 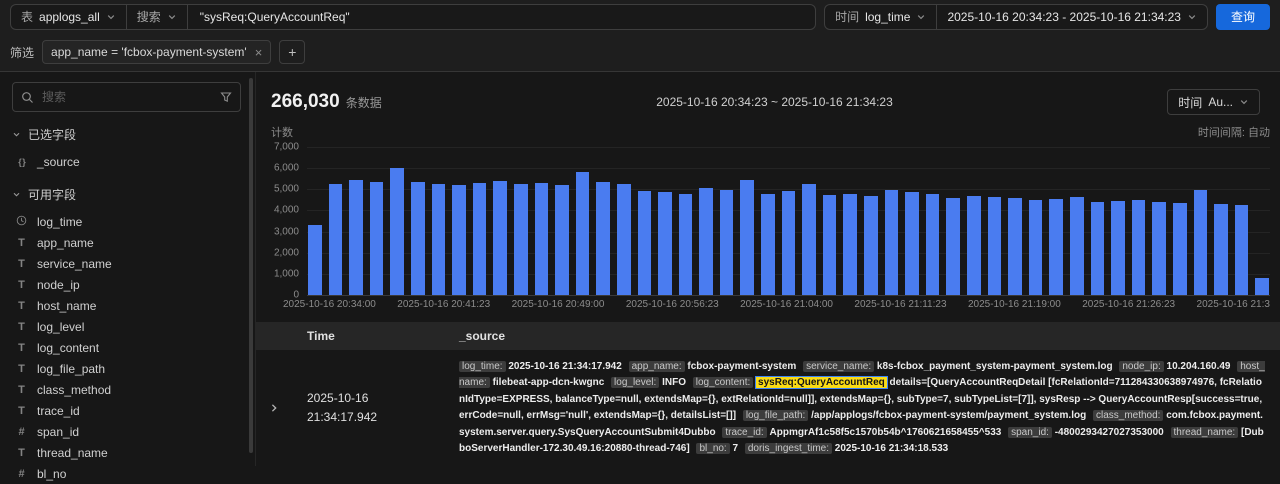 What do you see at coordinates (157, 52) in the screenshot?
I see `filter-tag: app_name = 'fcbox-payment-system' ×` at bounding box center [157, 52].